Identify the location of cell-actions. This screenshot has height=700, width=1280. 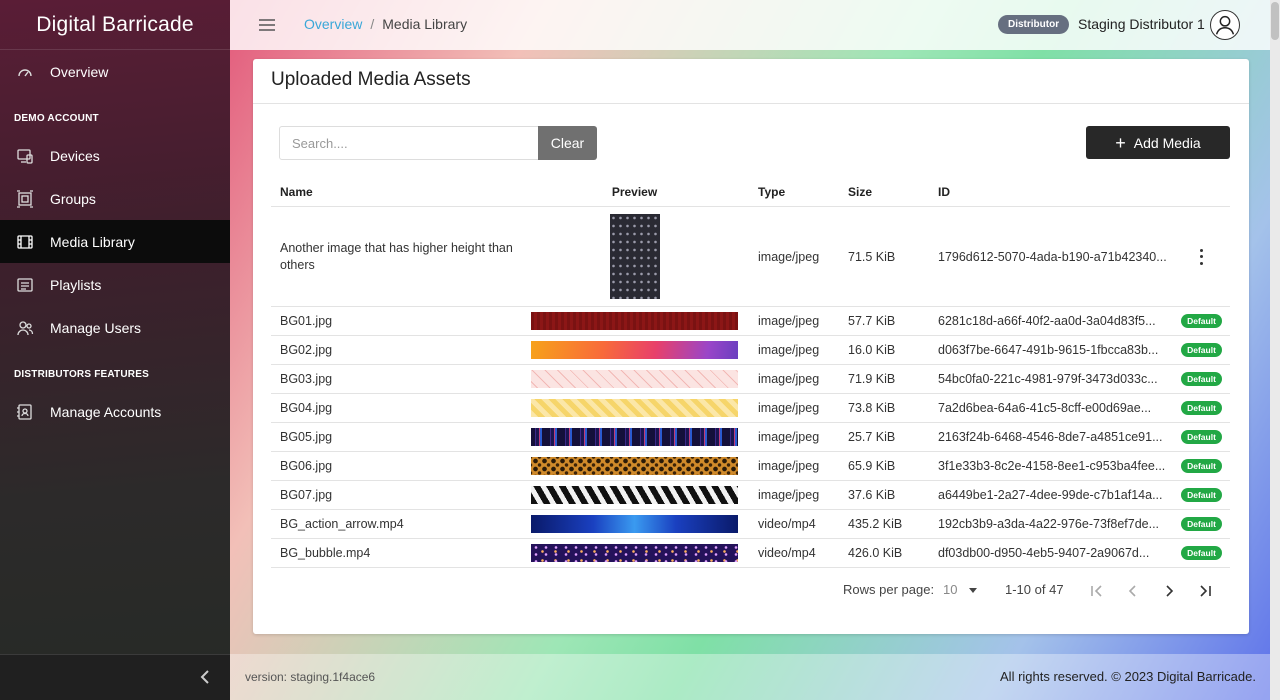
(1201, 256).